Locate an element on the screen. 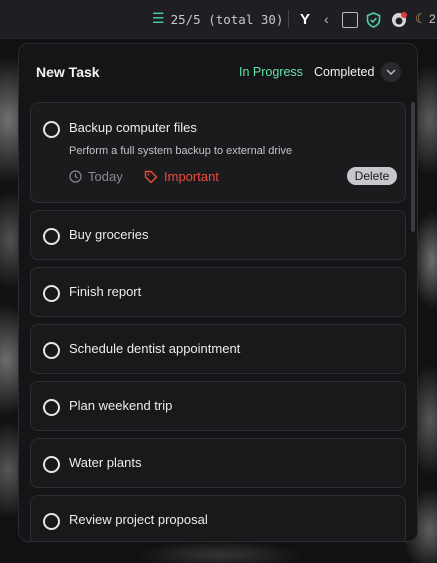 The image size is (437, 563). scrollbar-thumb is located at coordinates (413, 167).